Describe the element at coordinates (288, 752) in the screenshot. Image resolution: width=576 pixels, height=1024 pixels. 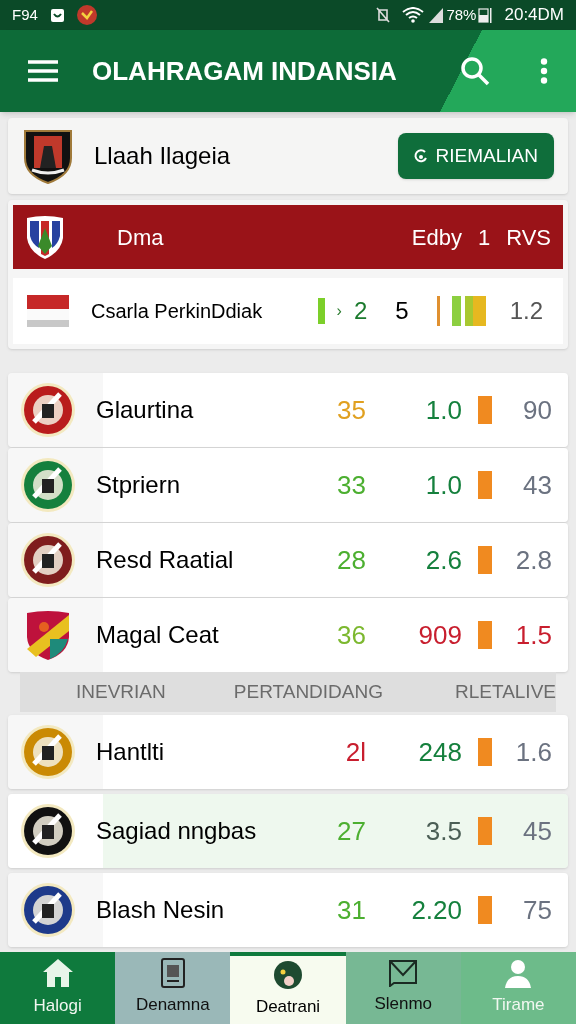
I see `team-row: Hantlti 2l 248 1.6` at that location.